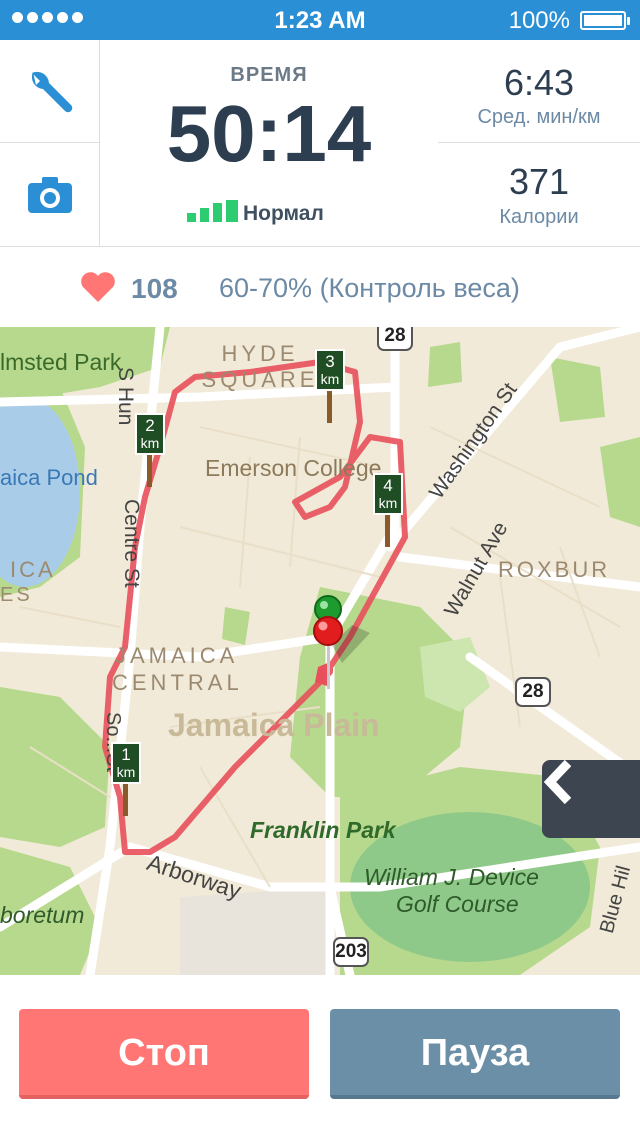 The image size is (640, 1136). What do you see at coordinates (177, 682) in the screenshot?
I see `map-label-jamaica-central-2: CENTRAL` at bounding box center [177, 682].